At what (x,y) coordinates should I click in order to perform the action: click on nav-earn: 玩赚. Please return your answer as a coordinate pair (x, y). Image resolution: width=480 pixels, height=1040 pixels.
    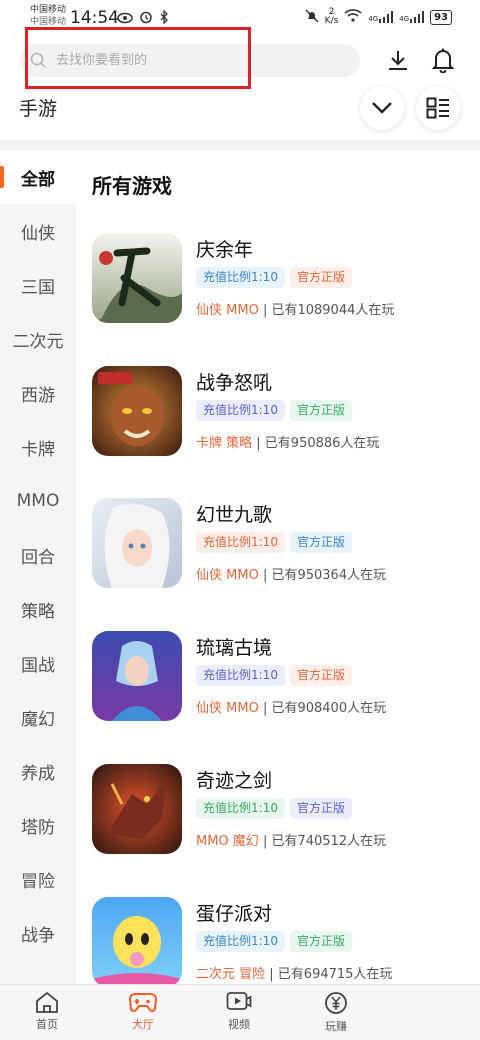
    Looking at the image, I should click on (336, 1015).